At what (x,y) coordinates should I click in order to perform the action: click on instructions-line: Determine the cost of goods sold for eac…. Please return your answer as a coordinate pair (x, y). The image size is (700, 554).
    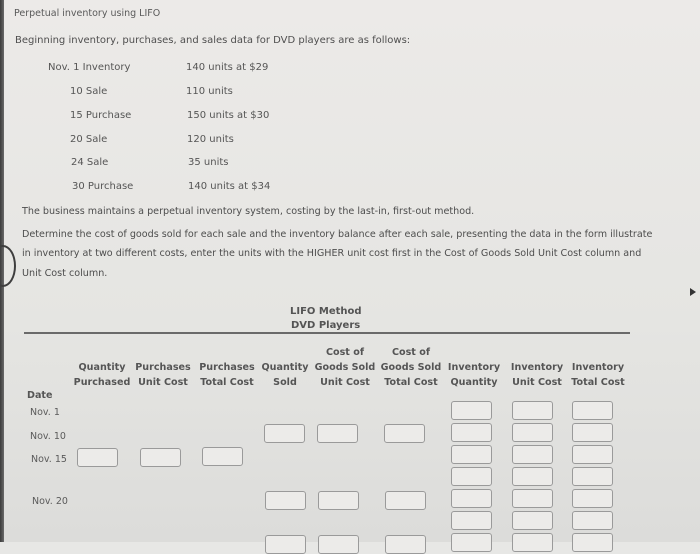
    Looking at the image, I should click on (337, 234).